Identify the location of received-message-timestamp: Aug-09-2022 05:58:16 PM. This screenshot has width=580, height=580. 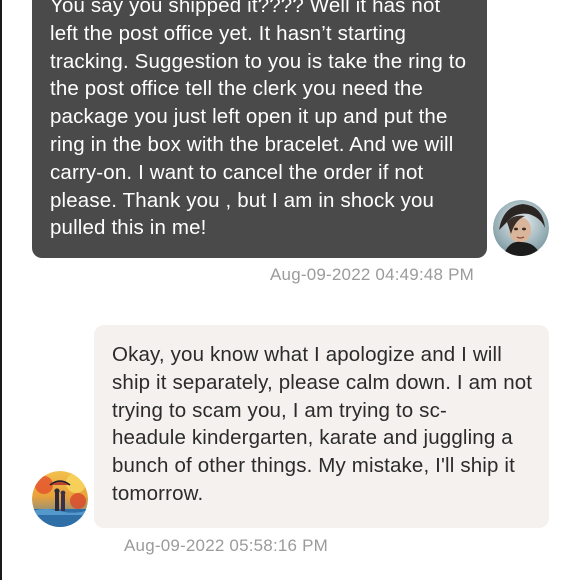
(226, 545).